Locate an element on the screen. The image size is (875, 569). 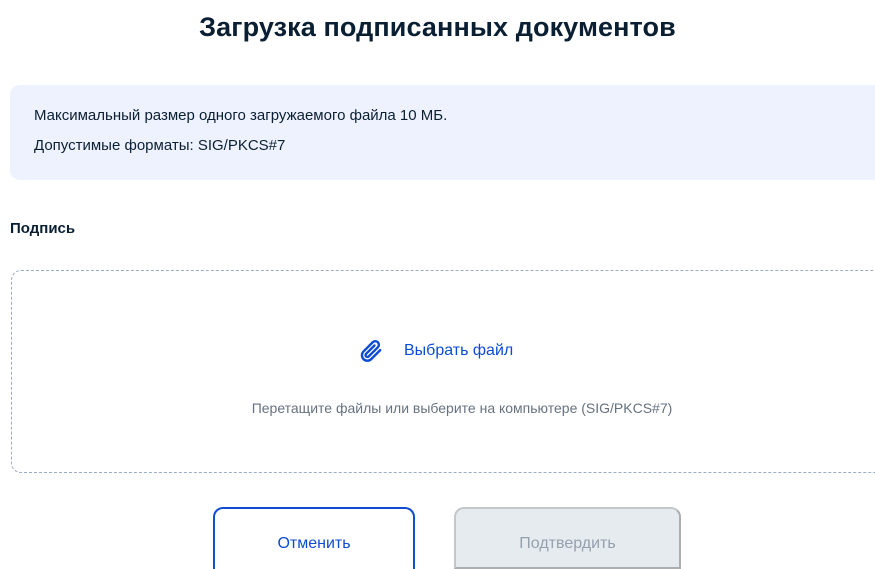
choose-file-button: Выбрать файл is located at coordinates (435, 351).